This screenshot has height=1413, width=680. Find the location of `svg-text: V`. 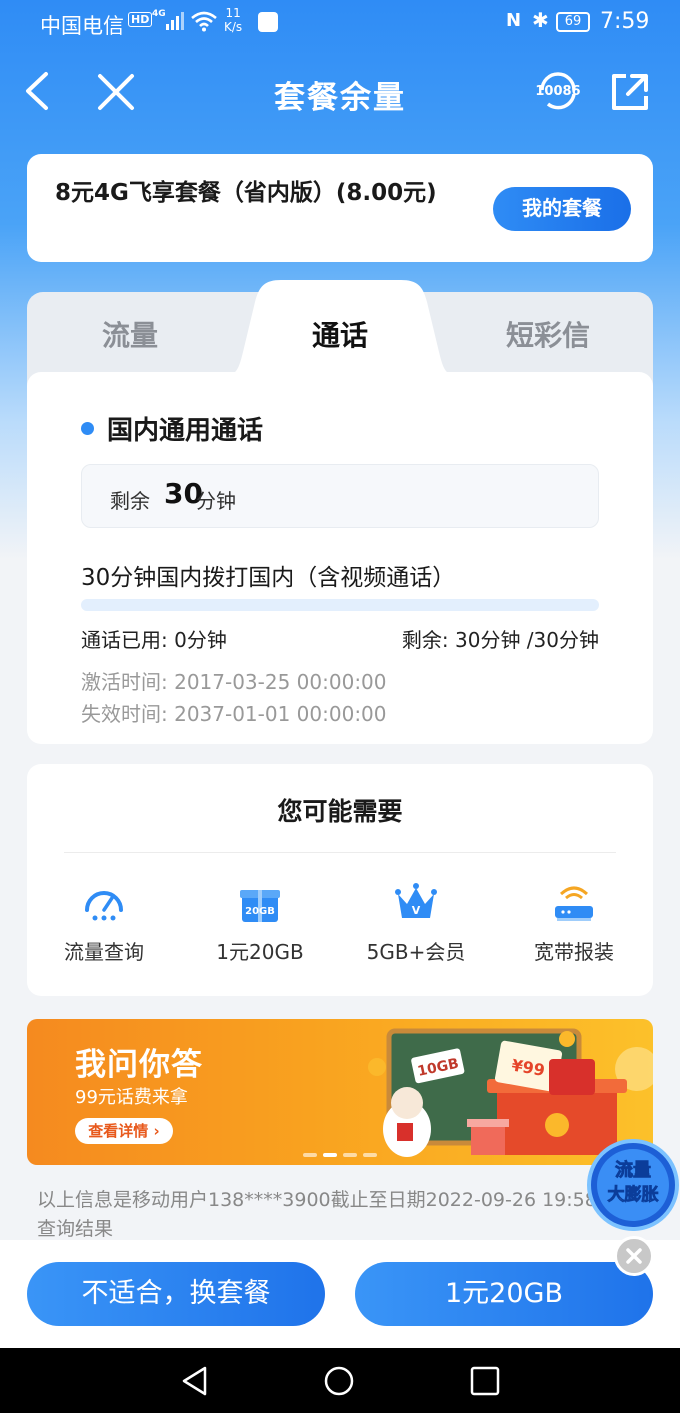

svg-text: V is located at coordinates (416, 910).